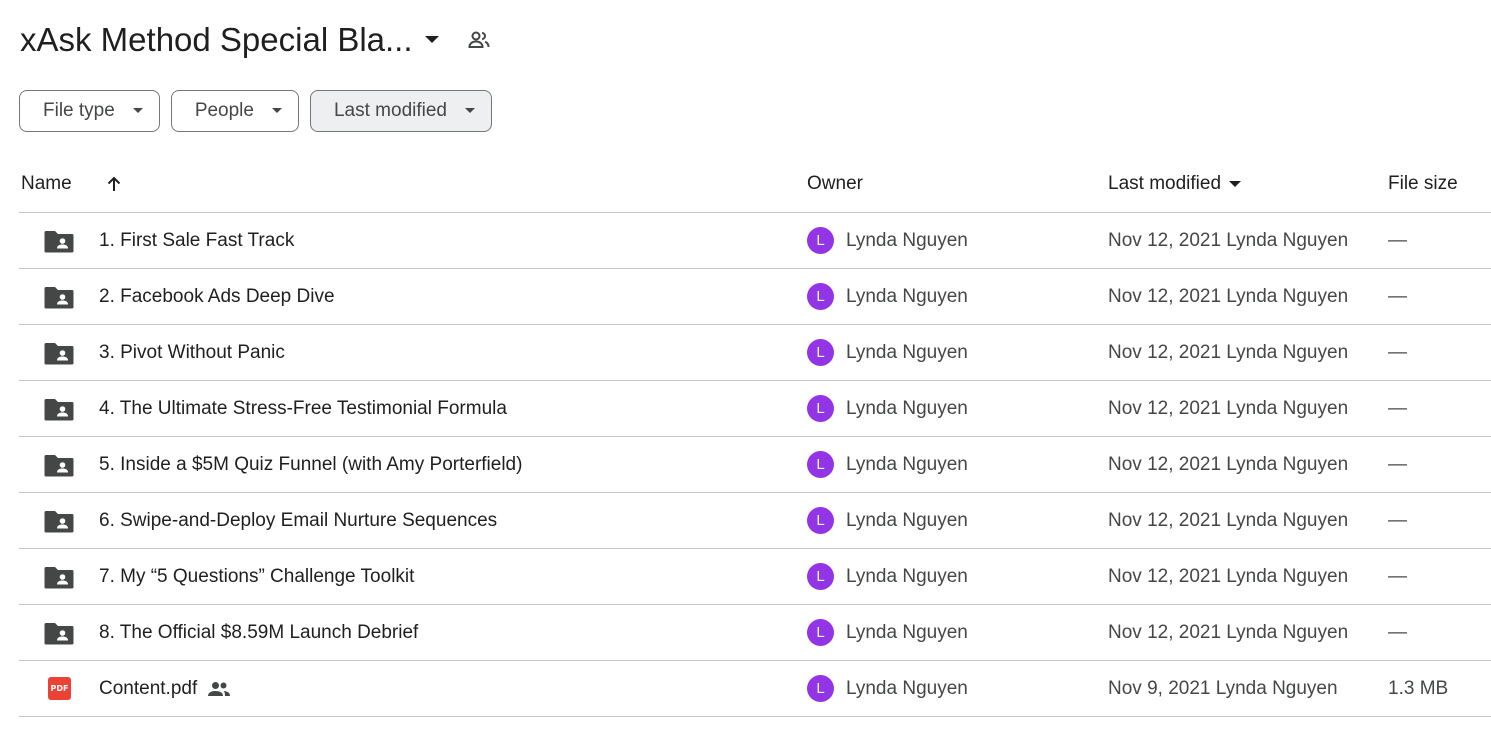  Describe the element at coordinates (79, 110) in the screenshot. I see `chip-label: File type` at that location.